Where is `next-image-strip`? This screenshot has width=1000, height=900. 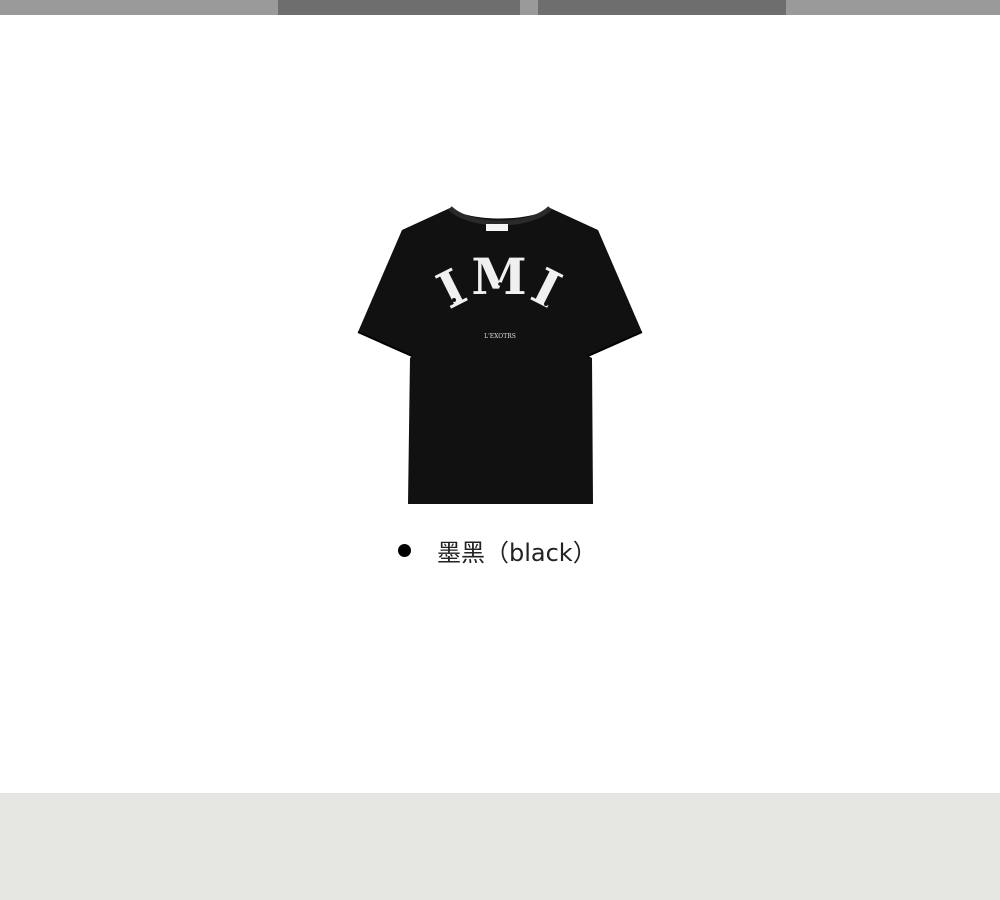 next-image-strip is located at coordinates (500, 846).